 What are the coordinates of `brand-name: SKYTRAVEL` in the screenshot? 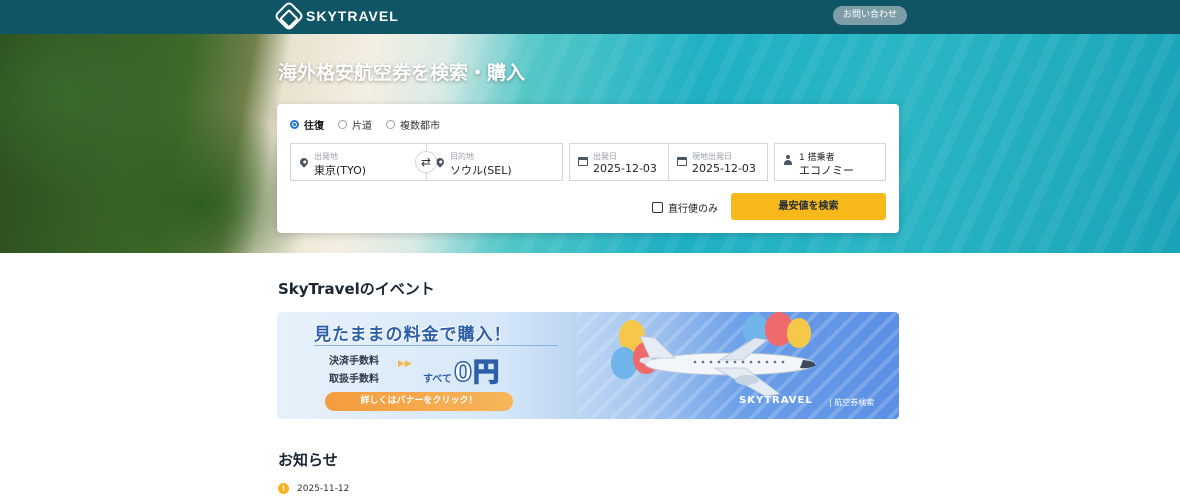 It's located at (352, 16).